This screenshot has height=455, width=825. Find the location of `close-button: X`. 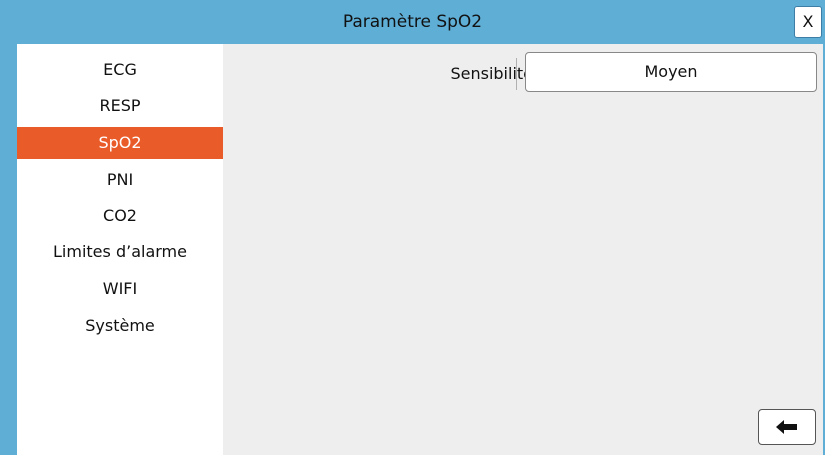

close-button: X is located at coordinates (808, 22).